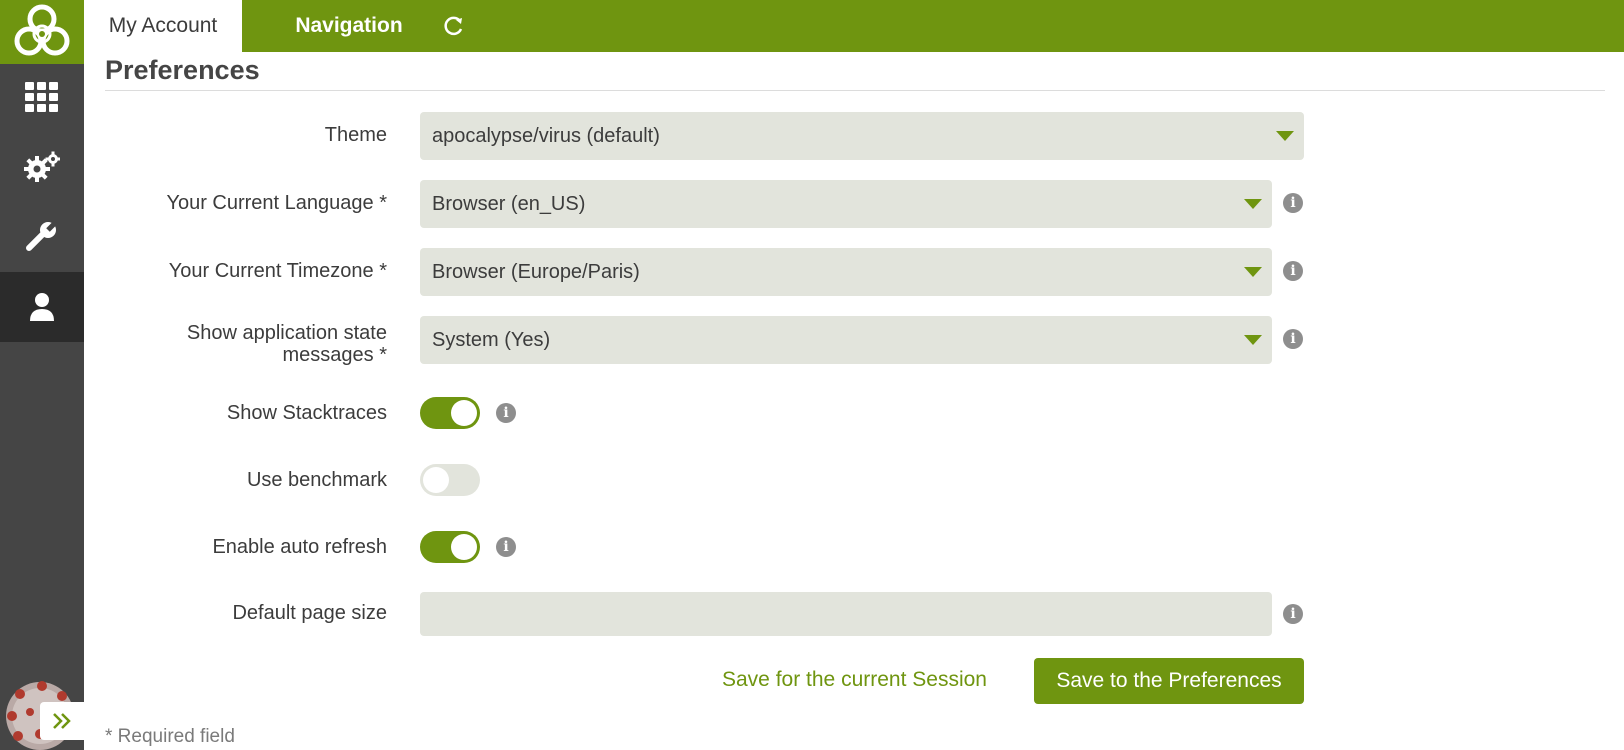 This screenshot has height=750, width=1624. What do you see at coordinates (506, 413) in the screenshot?
I see `stacktraces-info-icon: i` at bounding box center [506, 413].